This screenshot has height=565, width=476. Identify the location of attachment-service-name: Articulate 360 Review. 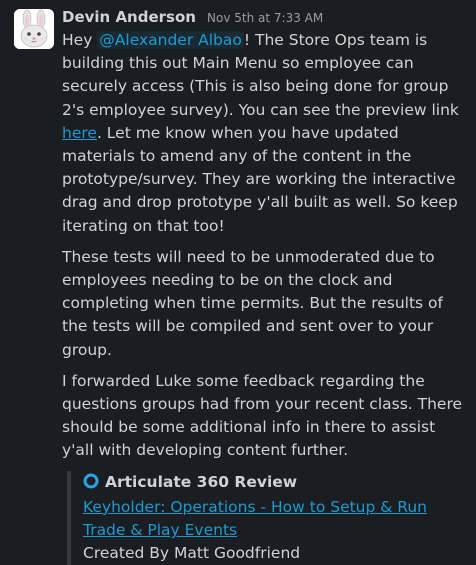
(201, 481).